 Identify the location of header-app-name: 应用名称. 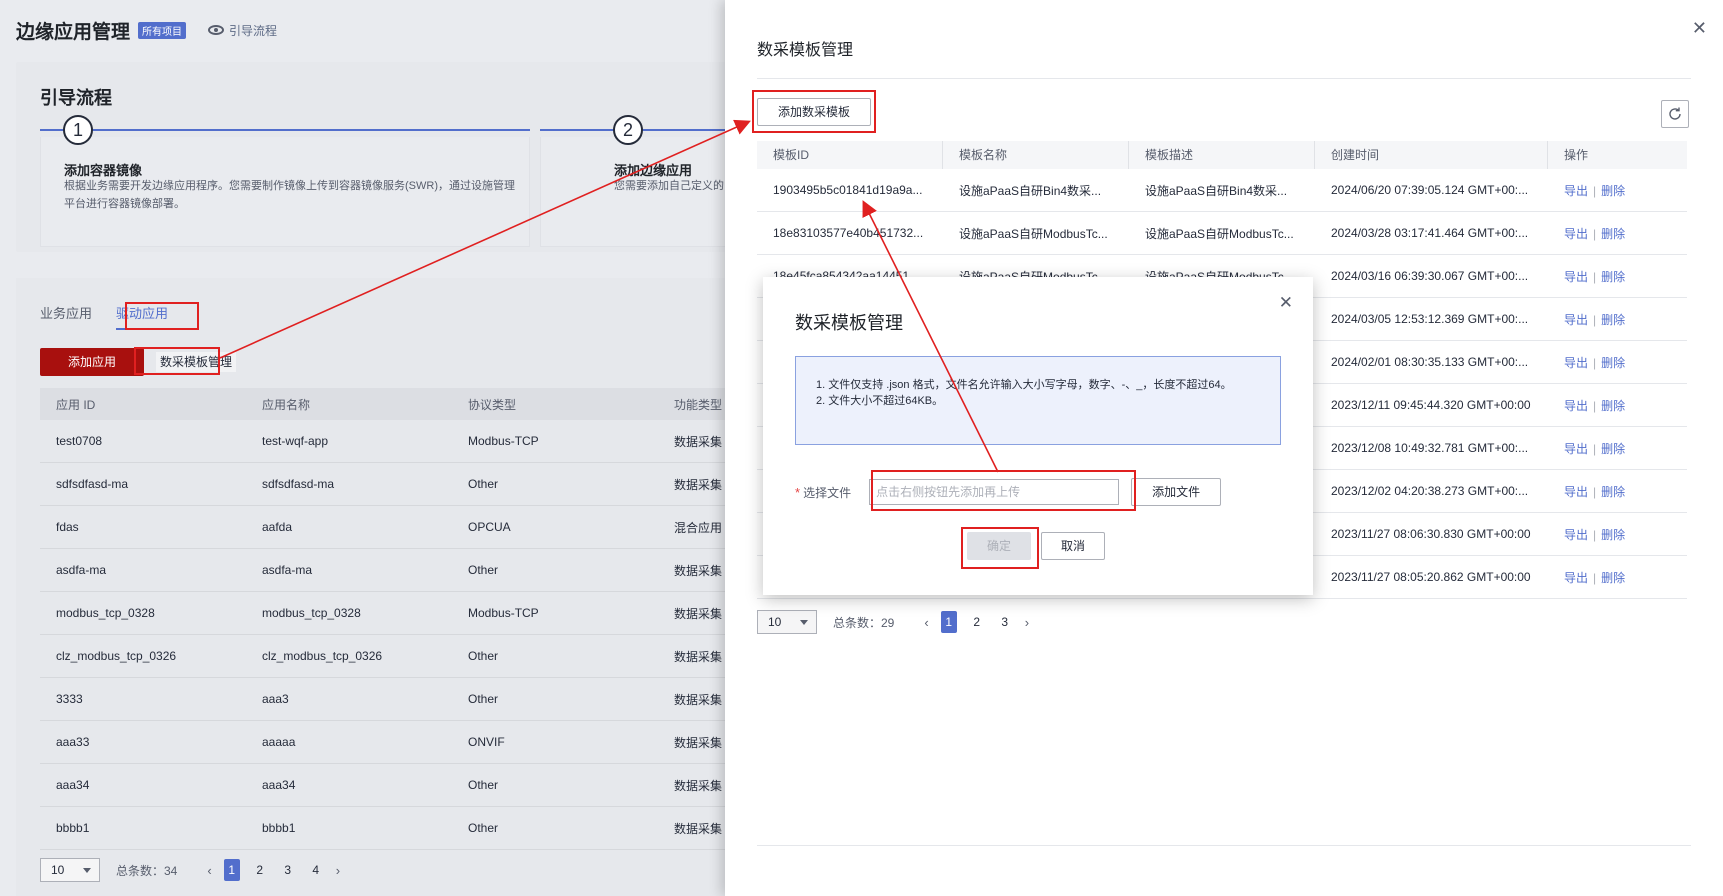
(286, 404).